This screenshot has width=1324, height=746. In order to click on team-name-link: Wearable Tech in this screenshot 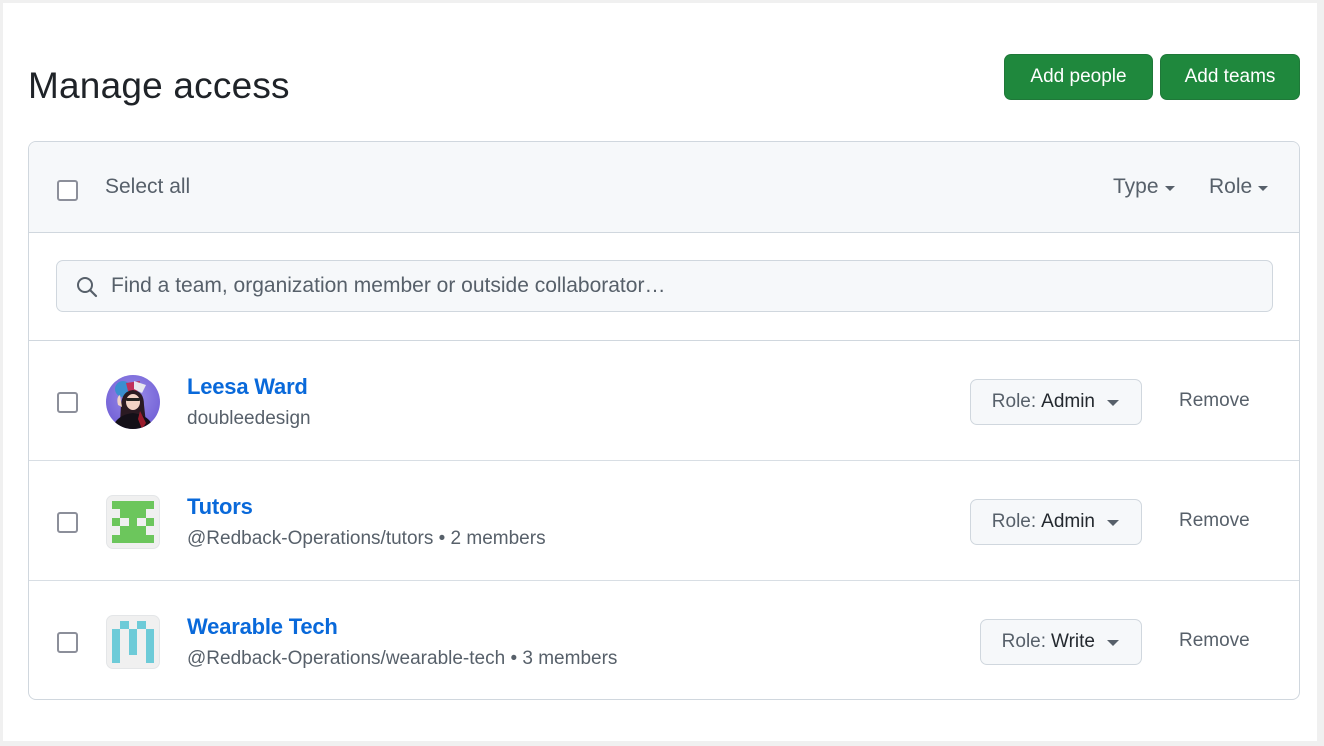, I will do `click(262, 627)`.